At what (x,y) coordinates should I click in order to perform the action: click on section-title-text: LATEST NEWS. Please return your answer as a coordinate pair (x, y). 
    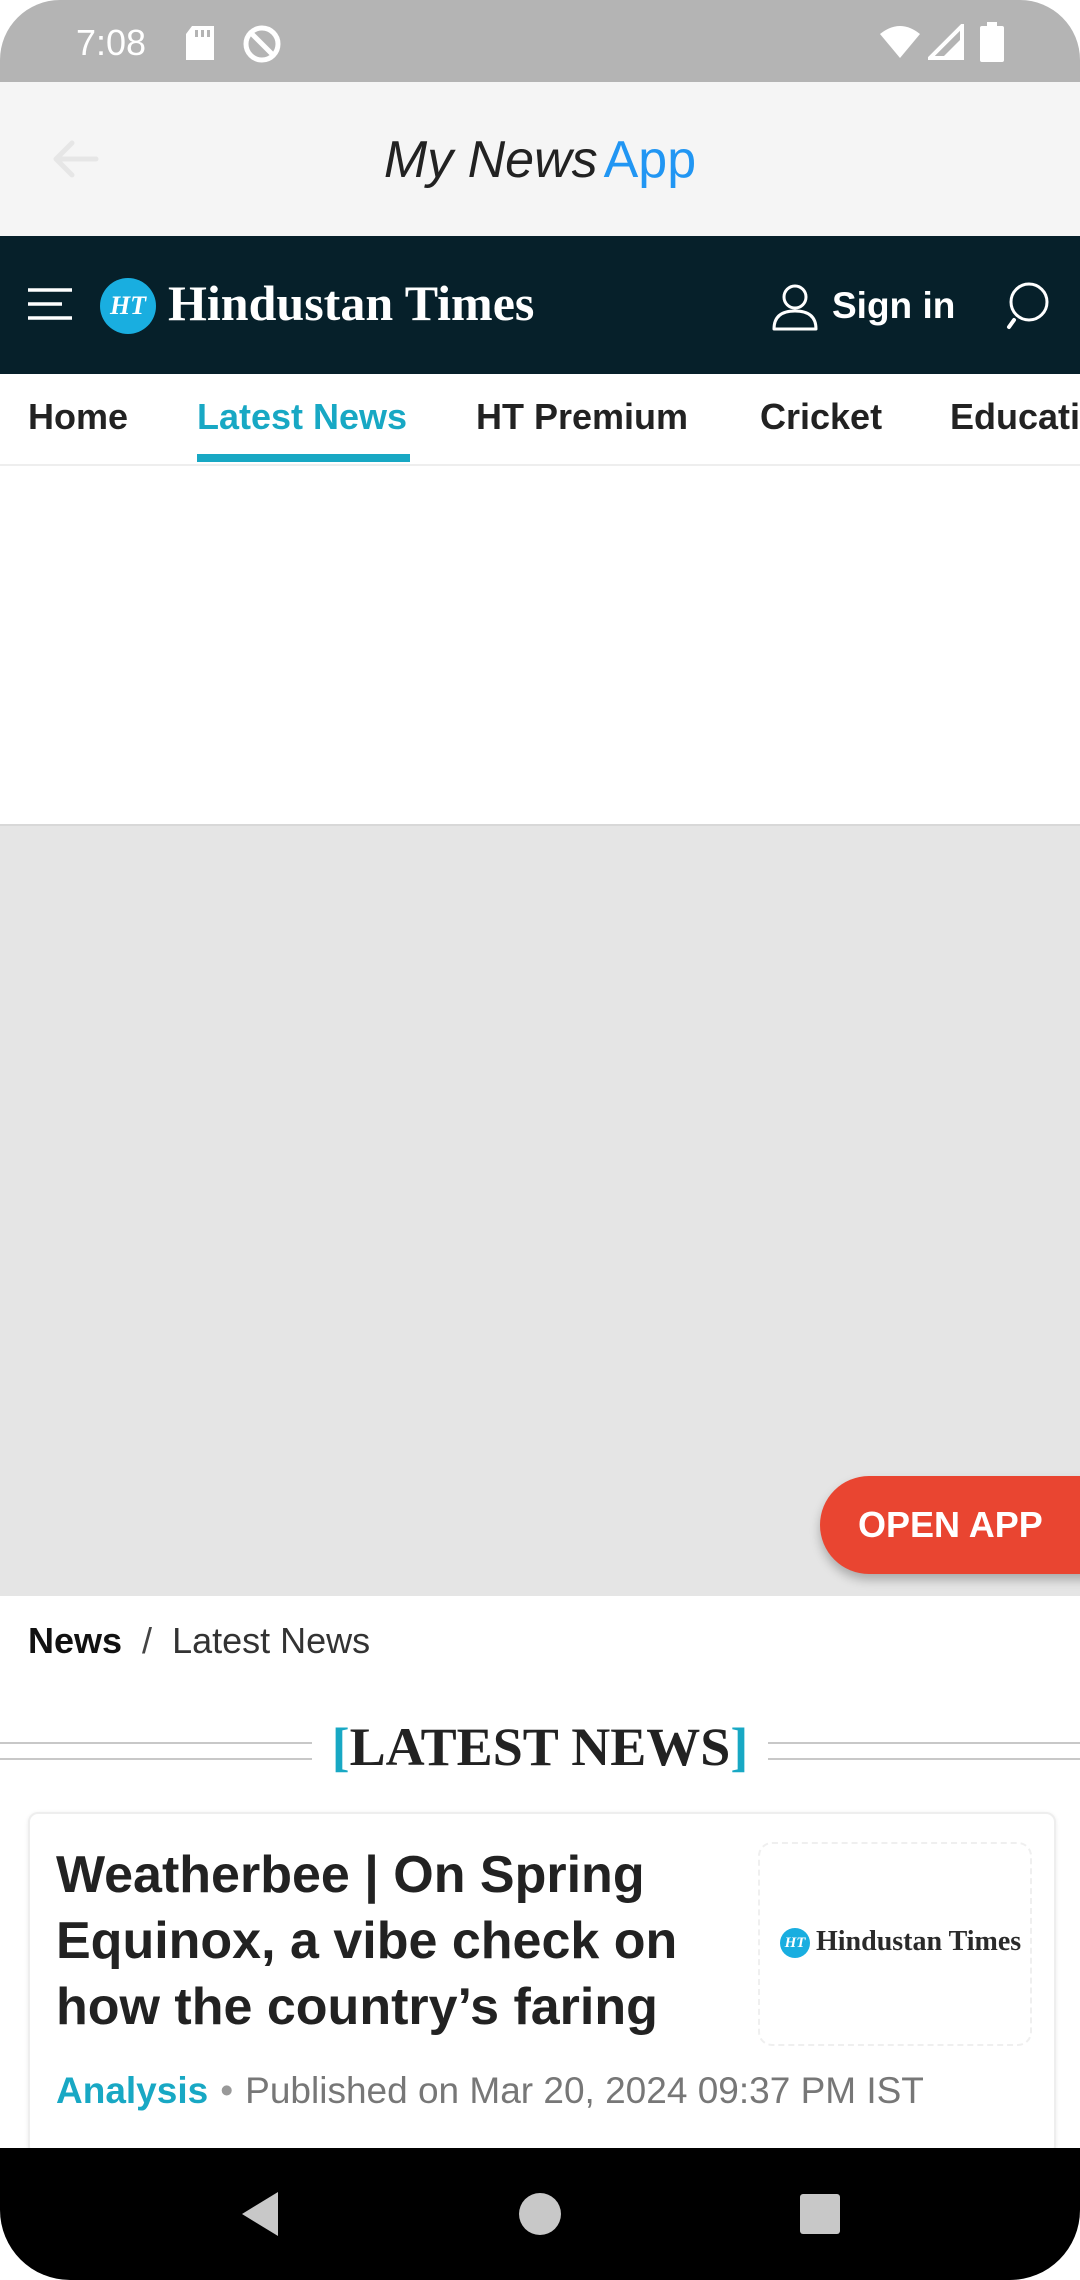
    Looking at the image, I should click on (540, 1747).